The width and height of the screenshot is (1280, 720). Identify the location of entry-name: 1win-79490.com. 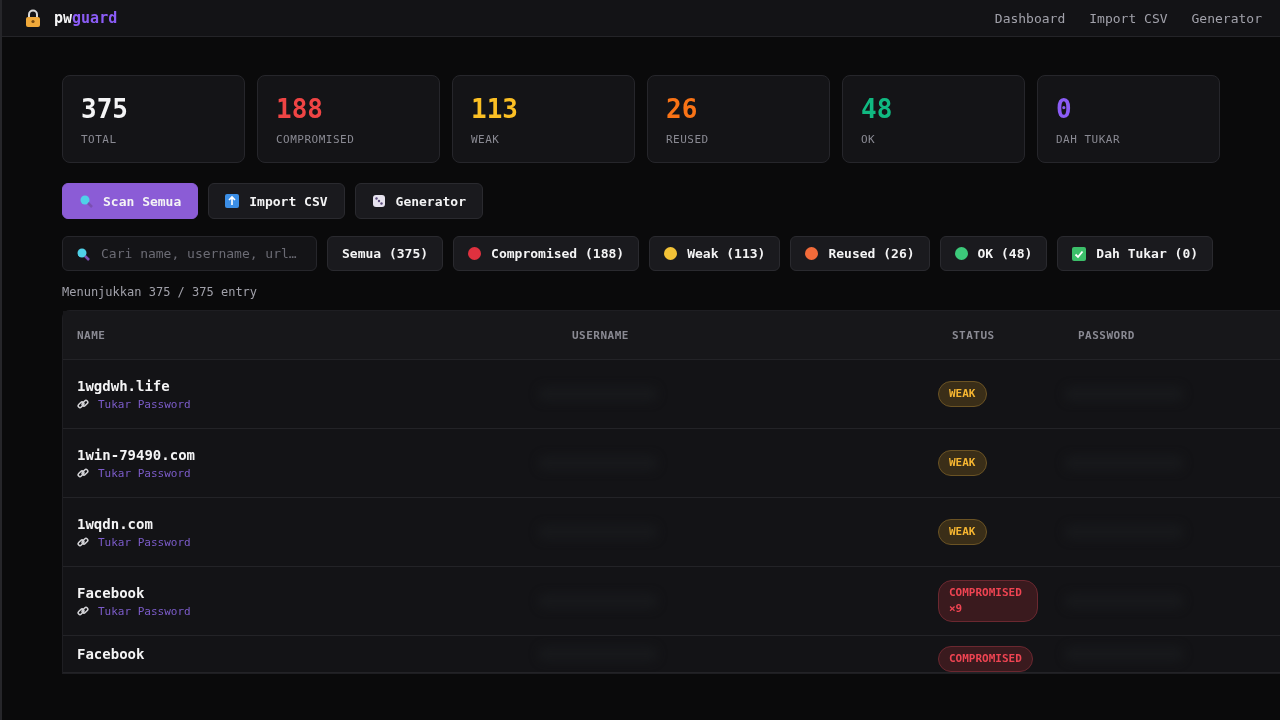
(136, 454).